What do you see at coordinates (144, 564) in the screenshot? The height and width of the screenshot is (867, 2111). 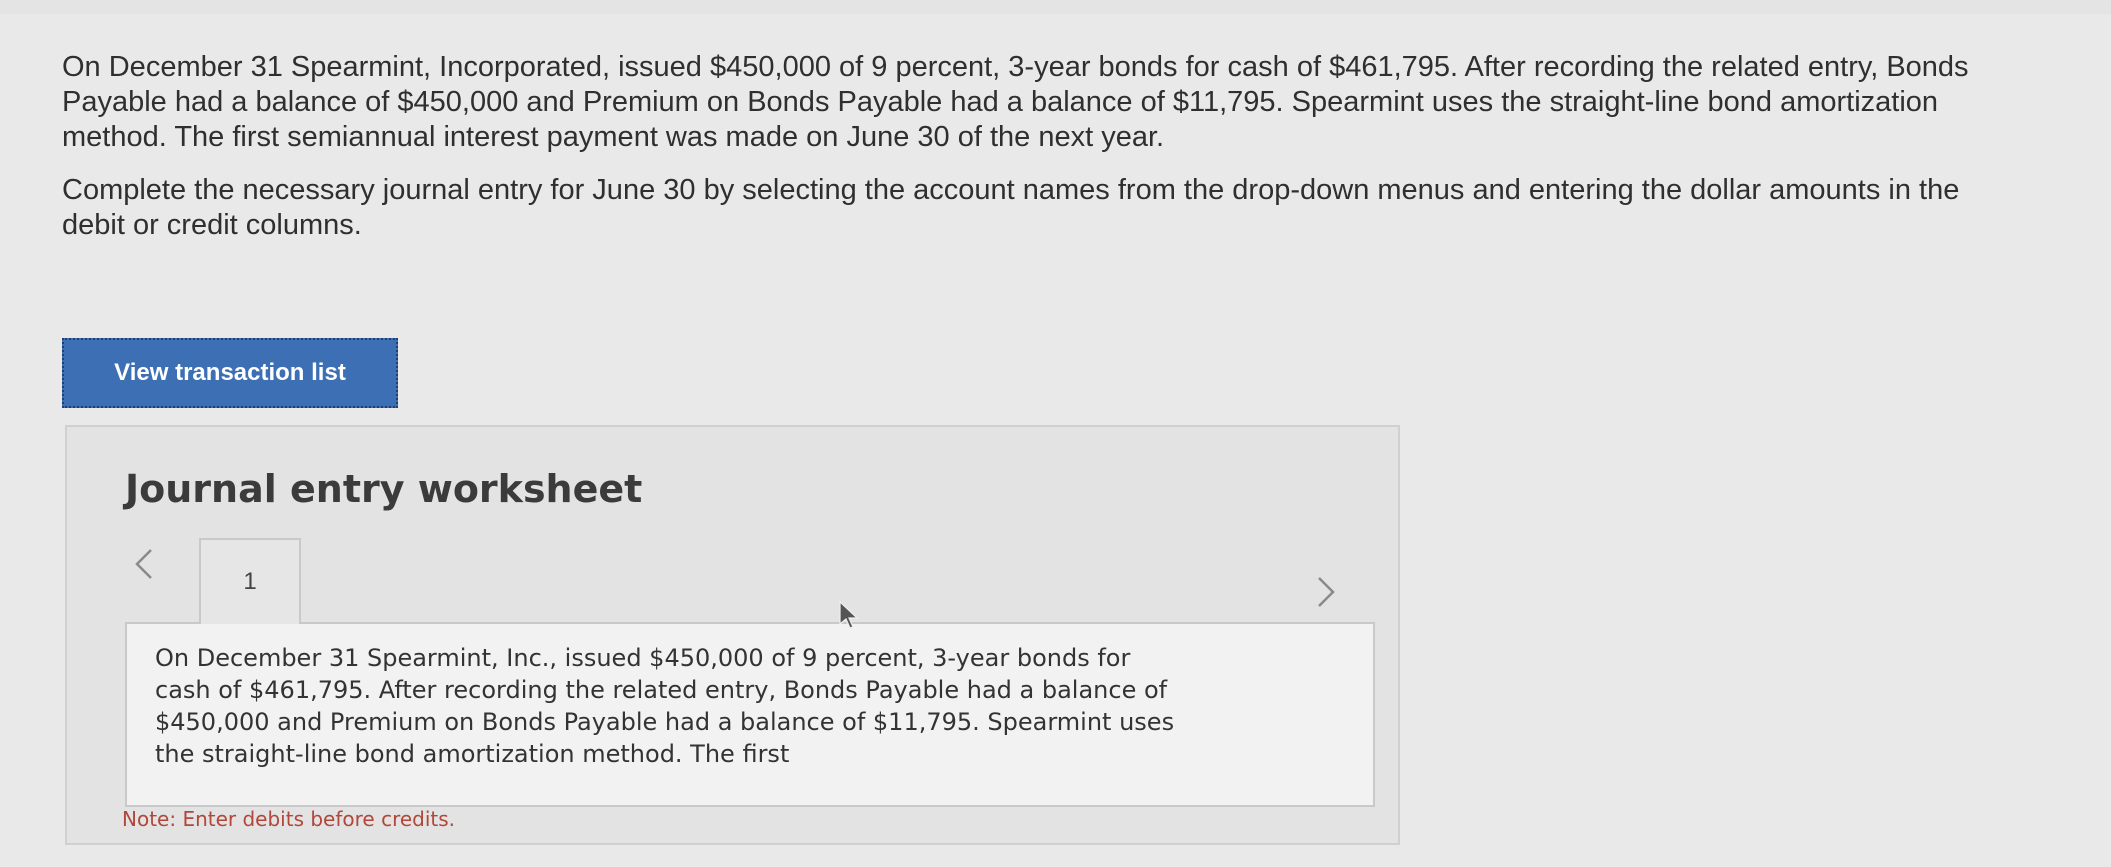 I see `chevron-left-icon` at bounding box center [144, 564].